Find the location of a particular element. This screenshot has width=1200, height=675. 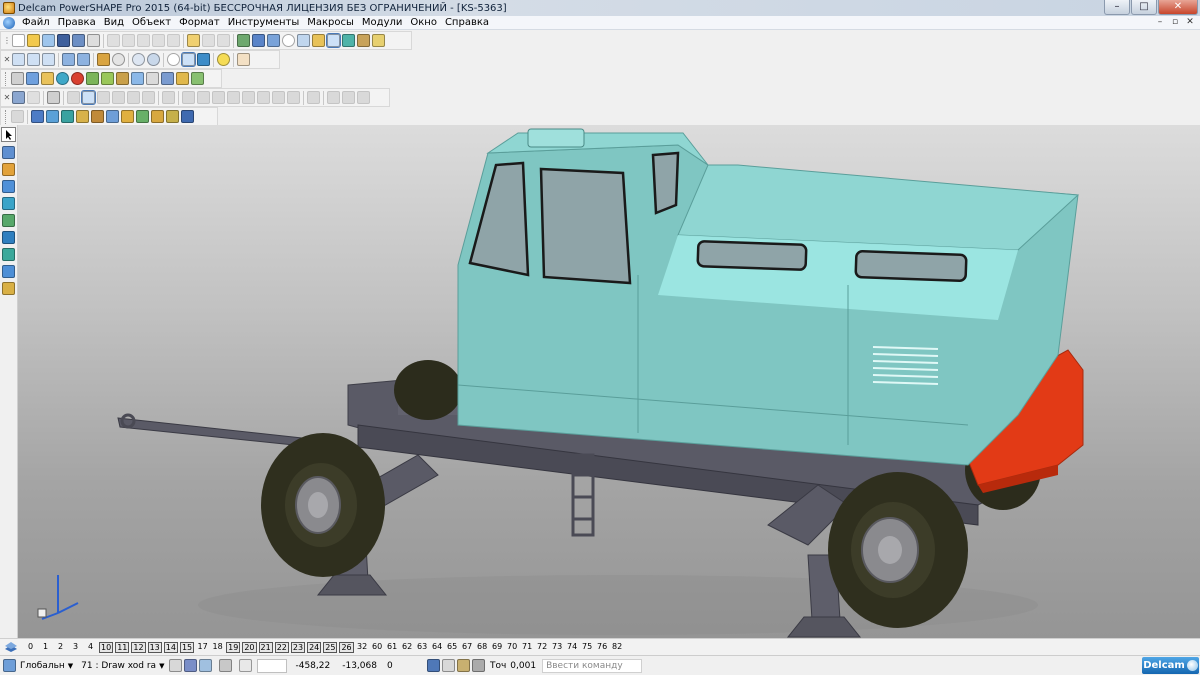

level-button: 23 is located at coordinates (298, 647).